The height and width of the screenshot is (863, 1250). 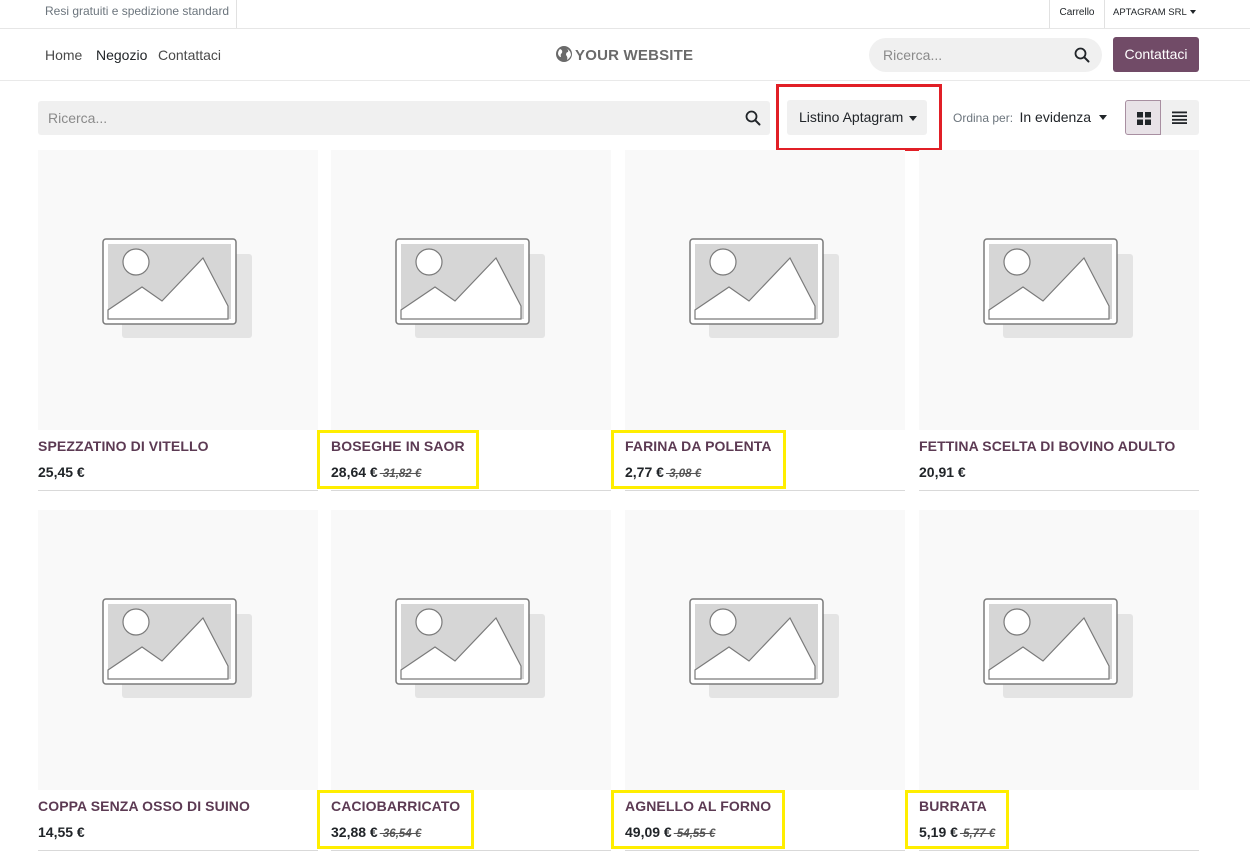 I want to click on contact-us-button: Contattaci, so click(x=1156, y=54).